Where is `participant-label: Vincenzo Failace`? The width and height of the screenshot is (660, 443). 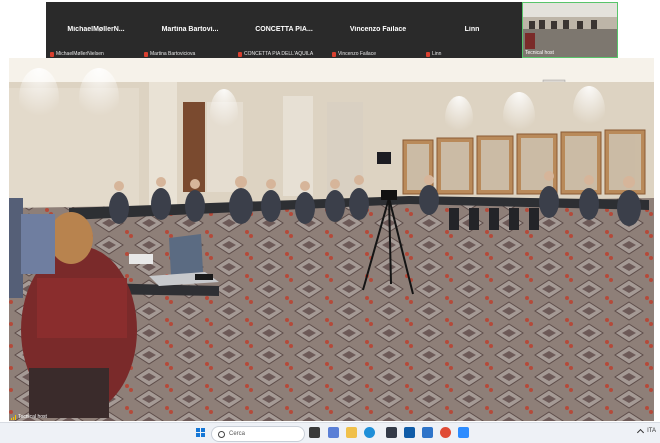 participant-label: Vincenzo Failace is located at coordinates (354, 54).